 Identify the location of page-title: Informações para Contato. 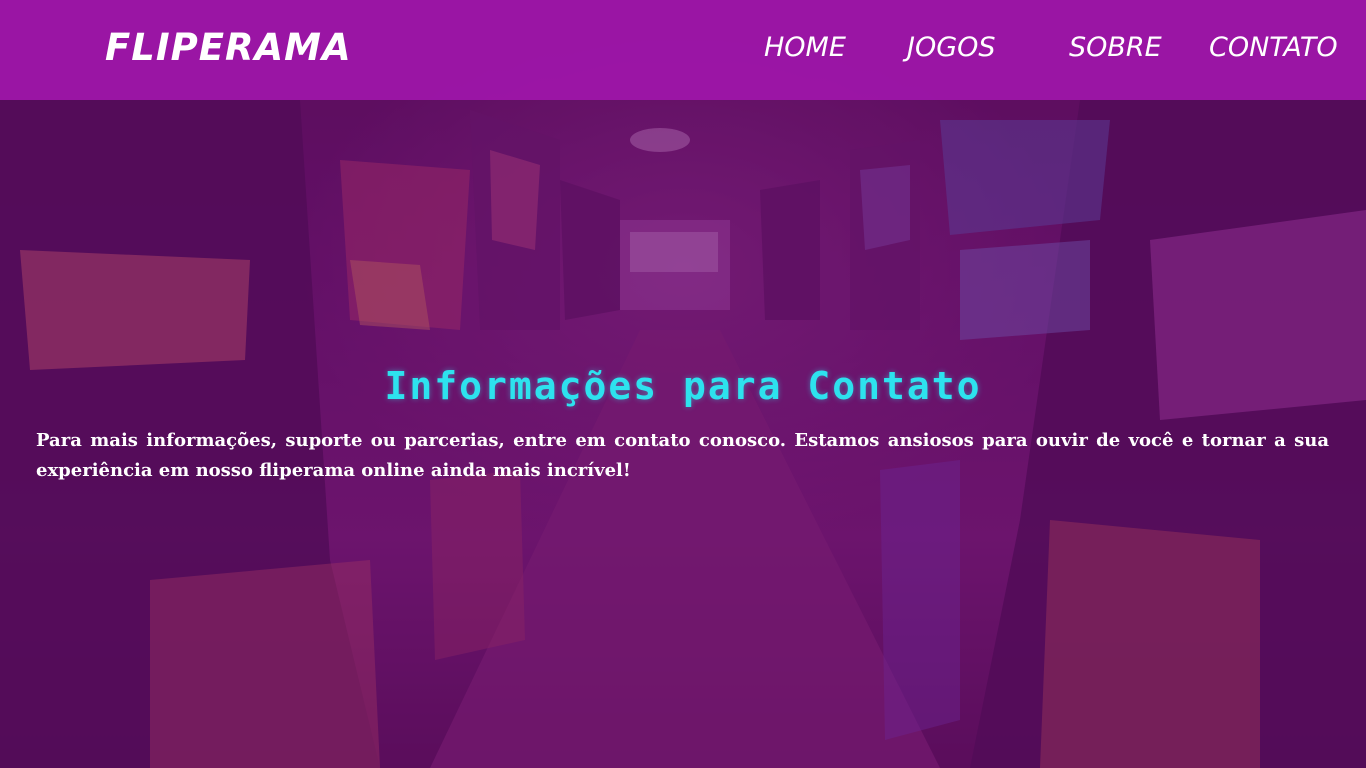
(683, 386).